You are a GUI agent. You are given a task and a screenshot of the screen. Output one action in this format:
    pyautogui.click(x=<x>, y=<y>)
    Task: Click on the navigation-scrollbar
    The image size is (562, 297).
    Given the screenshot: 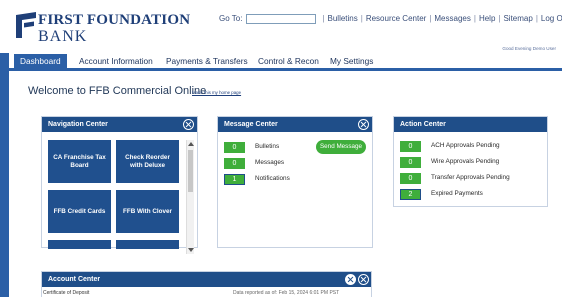 What is the action you would take?
    pyautogui.click(x=190, y=197)
    